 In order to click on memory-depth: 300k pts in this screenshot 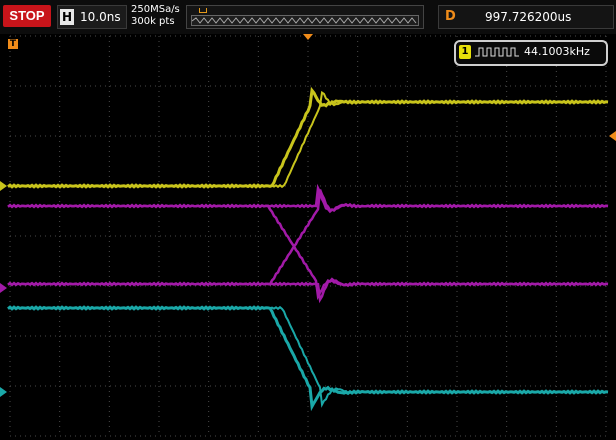, I will do `click(153, 21)`.